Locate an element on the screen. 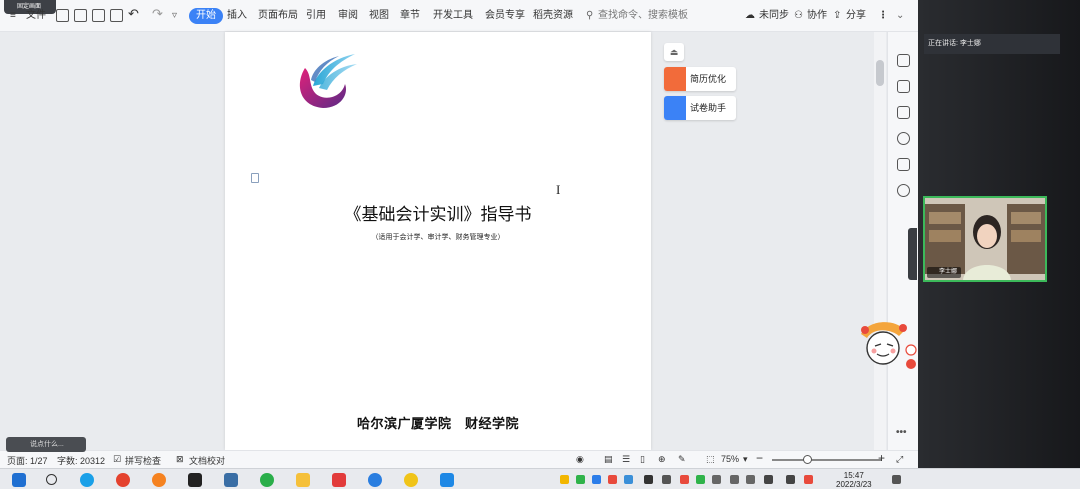 Image resolution: width=1080 pixels, height=489 pixels. tab-insert: 插入 is located at coordinates (237, 16).